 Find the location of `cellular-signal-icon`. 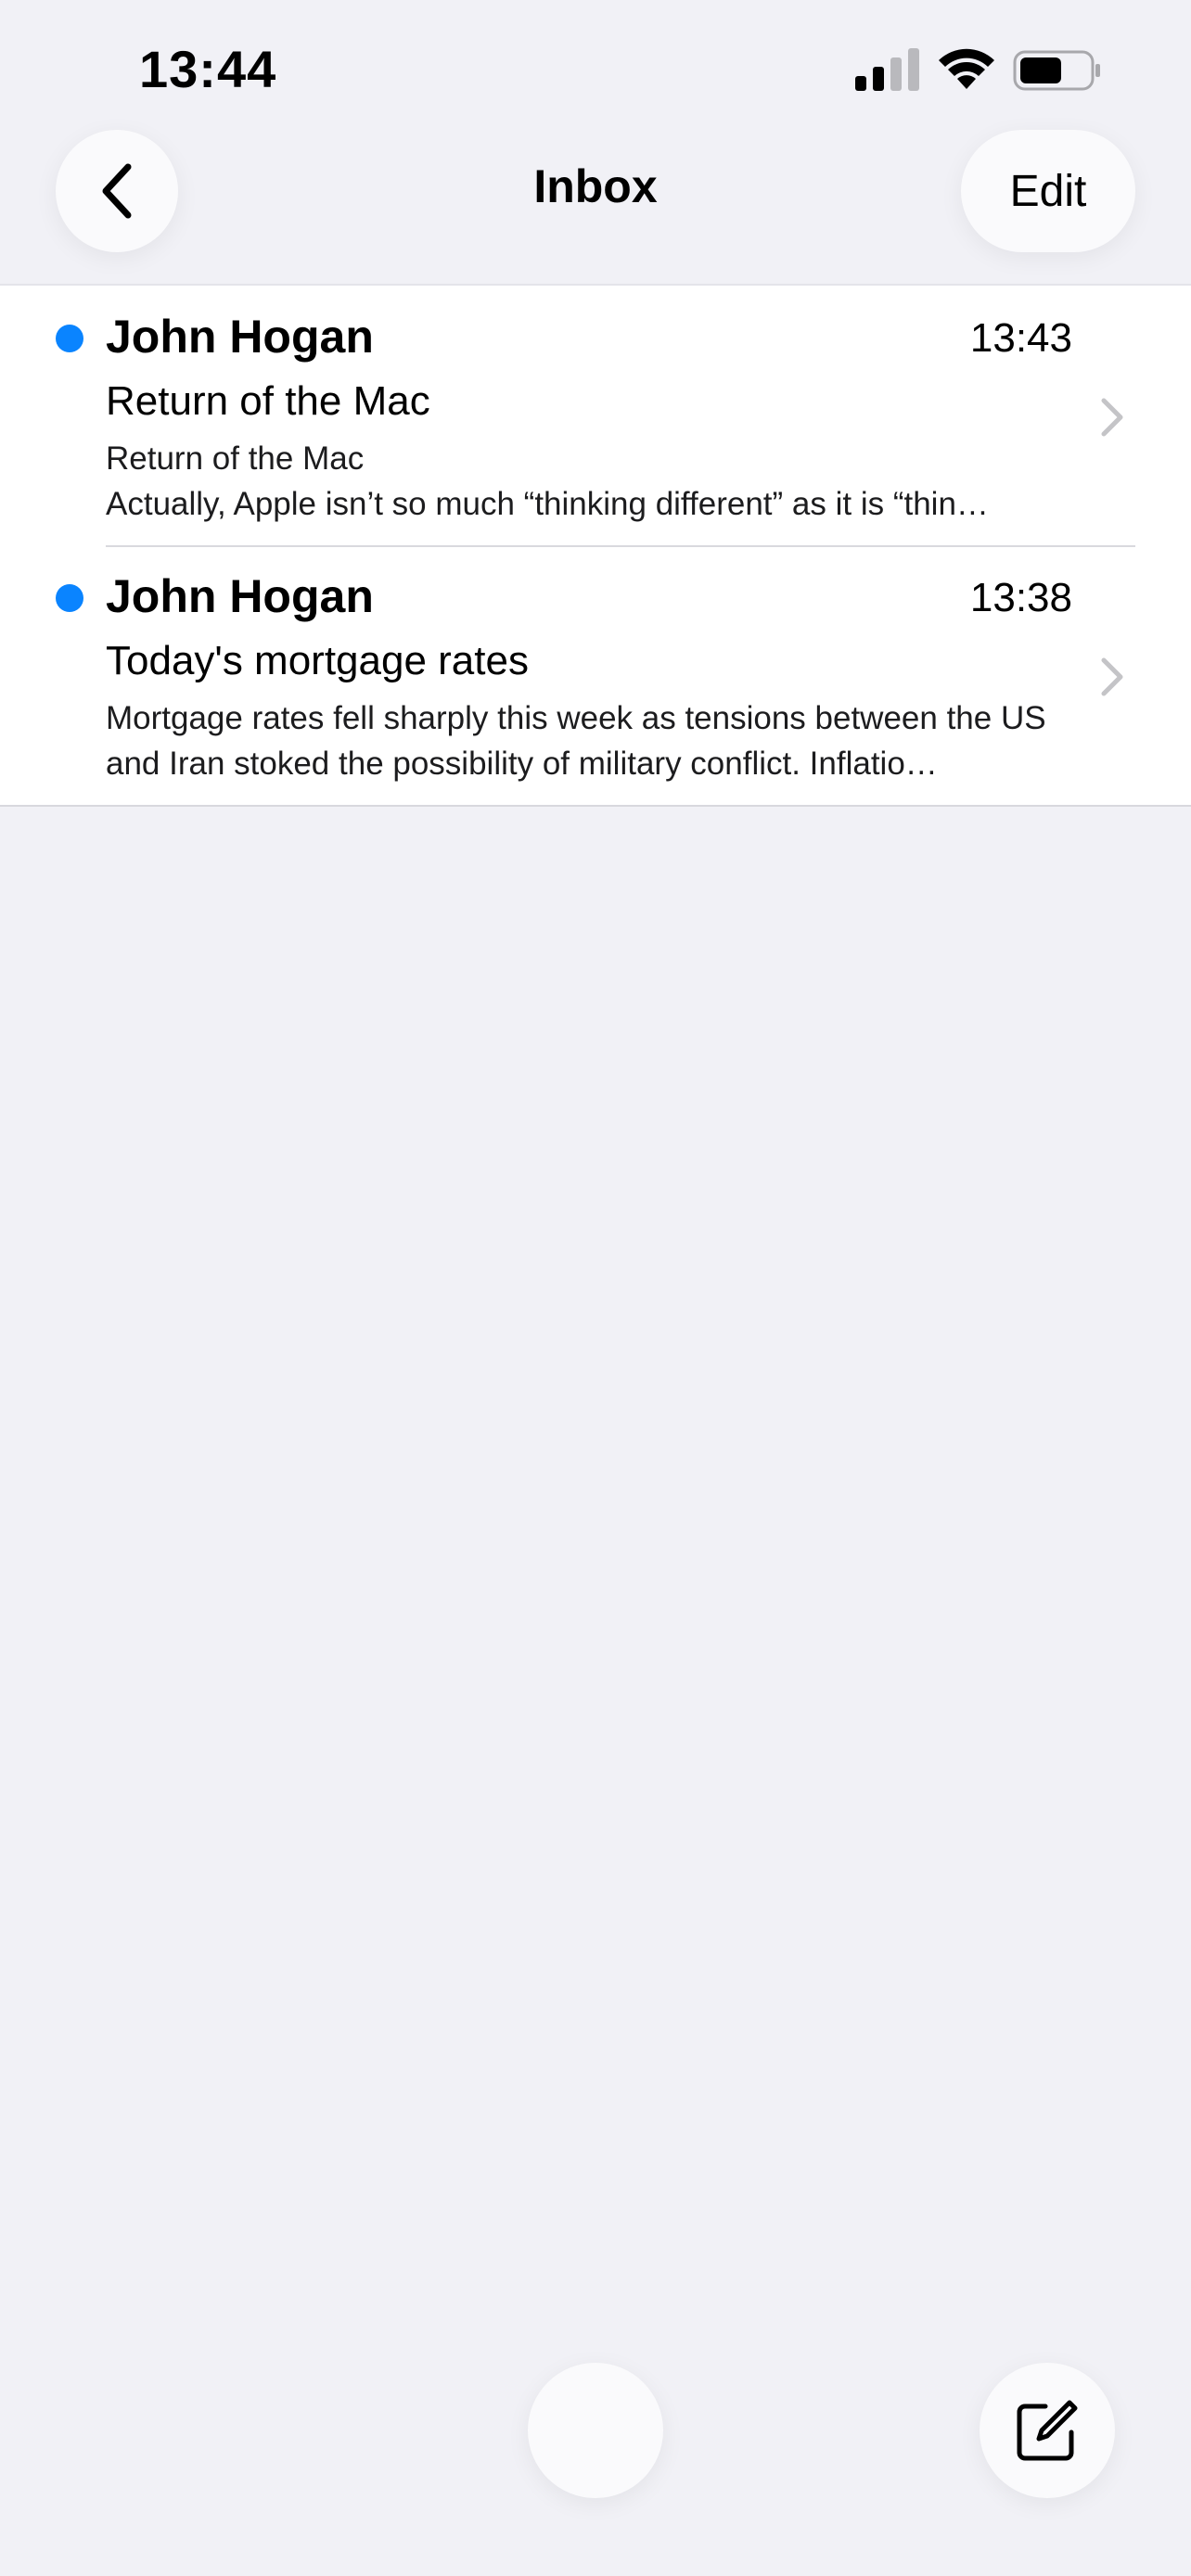

cellular-signal-icon is located at coordinates (887, 69).